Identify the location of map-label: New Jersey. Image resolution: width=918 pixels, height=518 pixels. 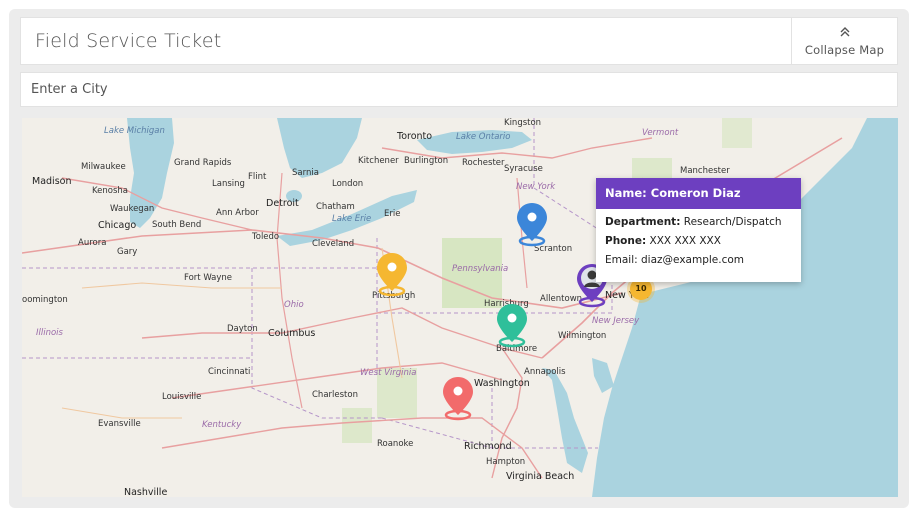
(616, 321).